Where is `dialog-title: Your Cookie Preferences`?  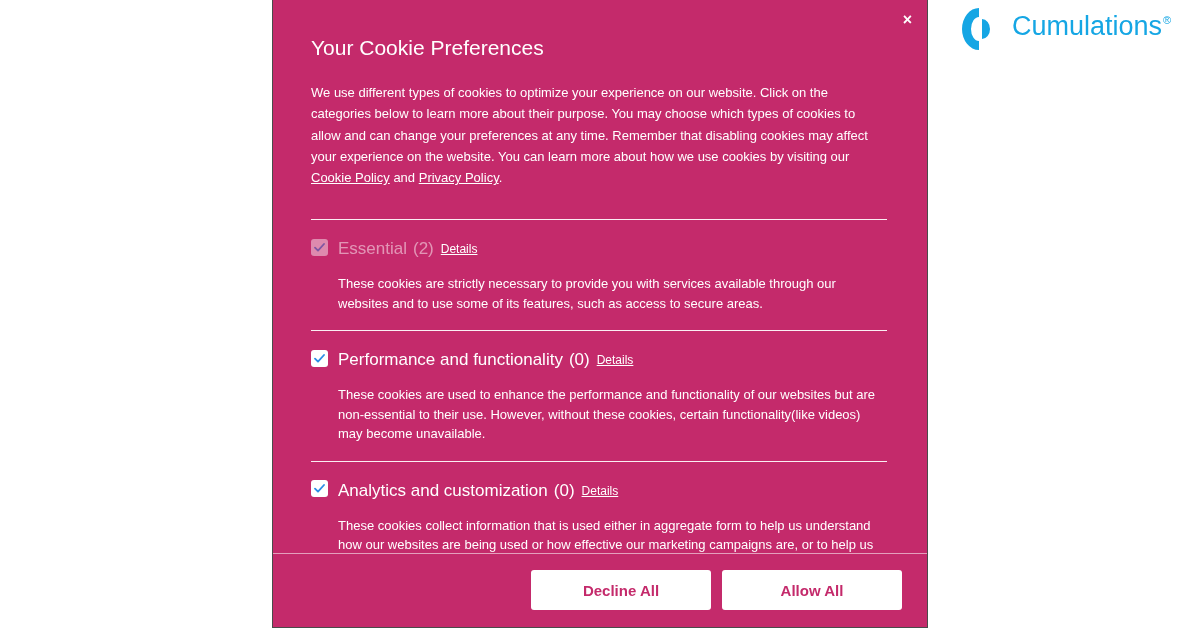
dialog-title: Your Cookie Preferences is located at coordinates (428, 48).